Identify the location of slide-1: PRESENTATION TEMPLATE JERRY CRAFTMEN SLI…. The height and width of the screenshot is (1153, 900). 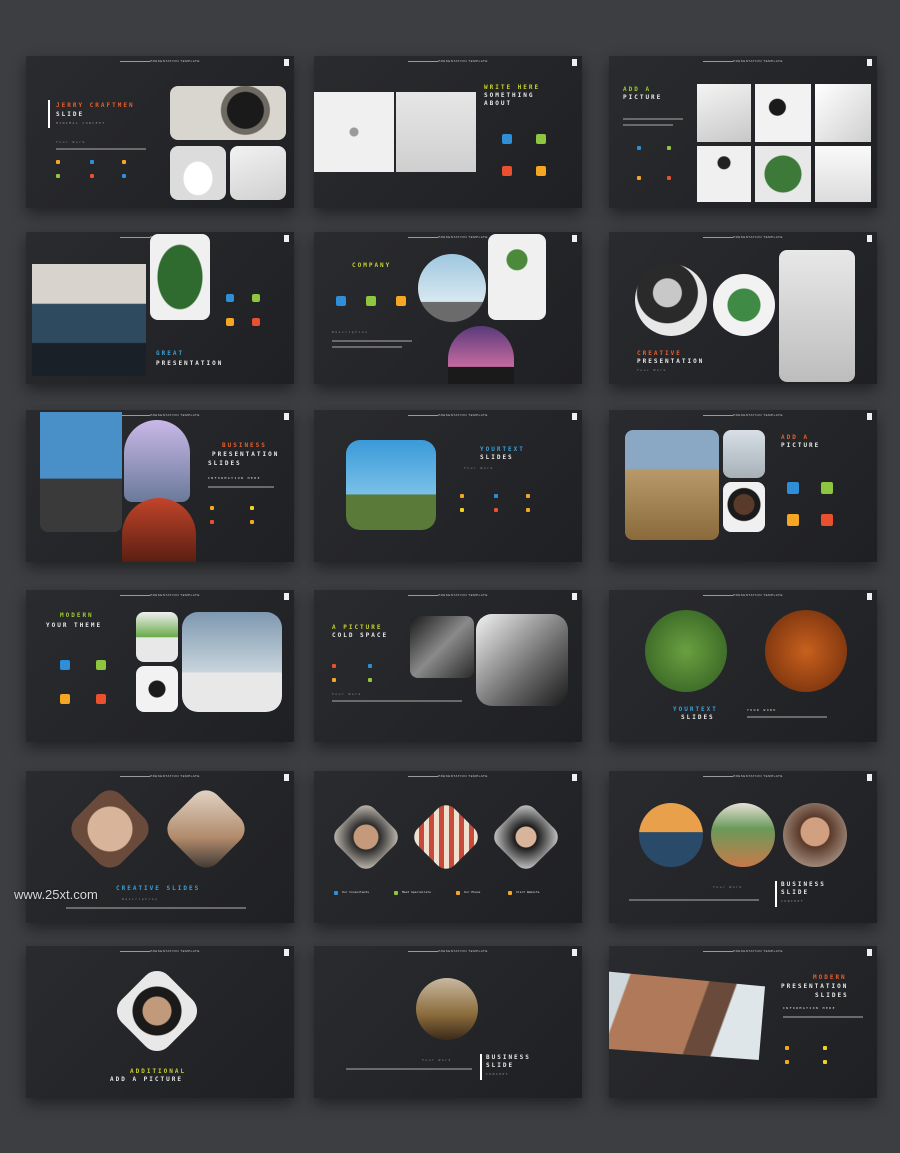
(160, 132).